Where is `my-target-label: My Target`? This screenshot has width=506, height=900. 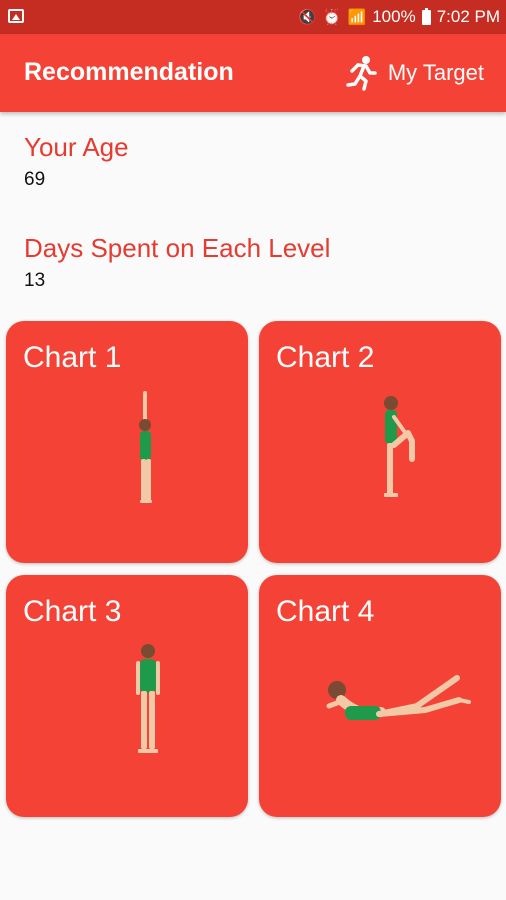
my-target-label: My Target is located at coordinates (435, 72).